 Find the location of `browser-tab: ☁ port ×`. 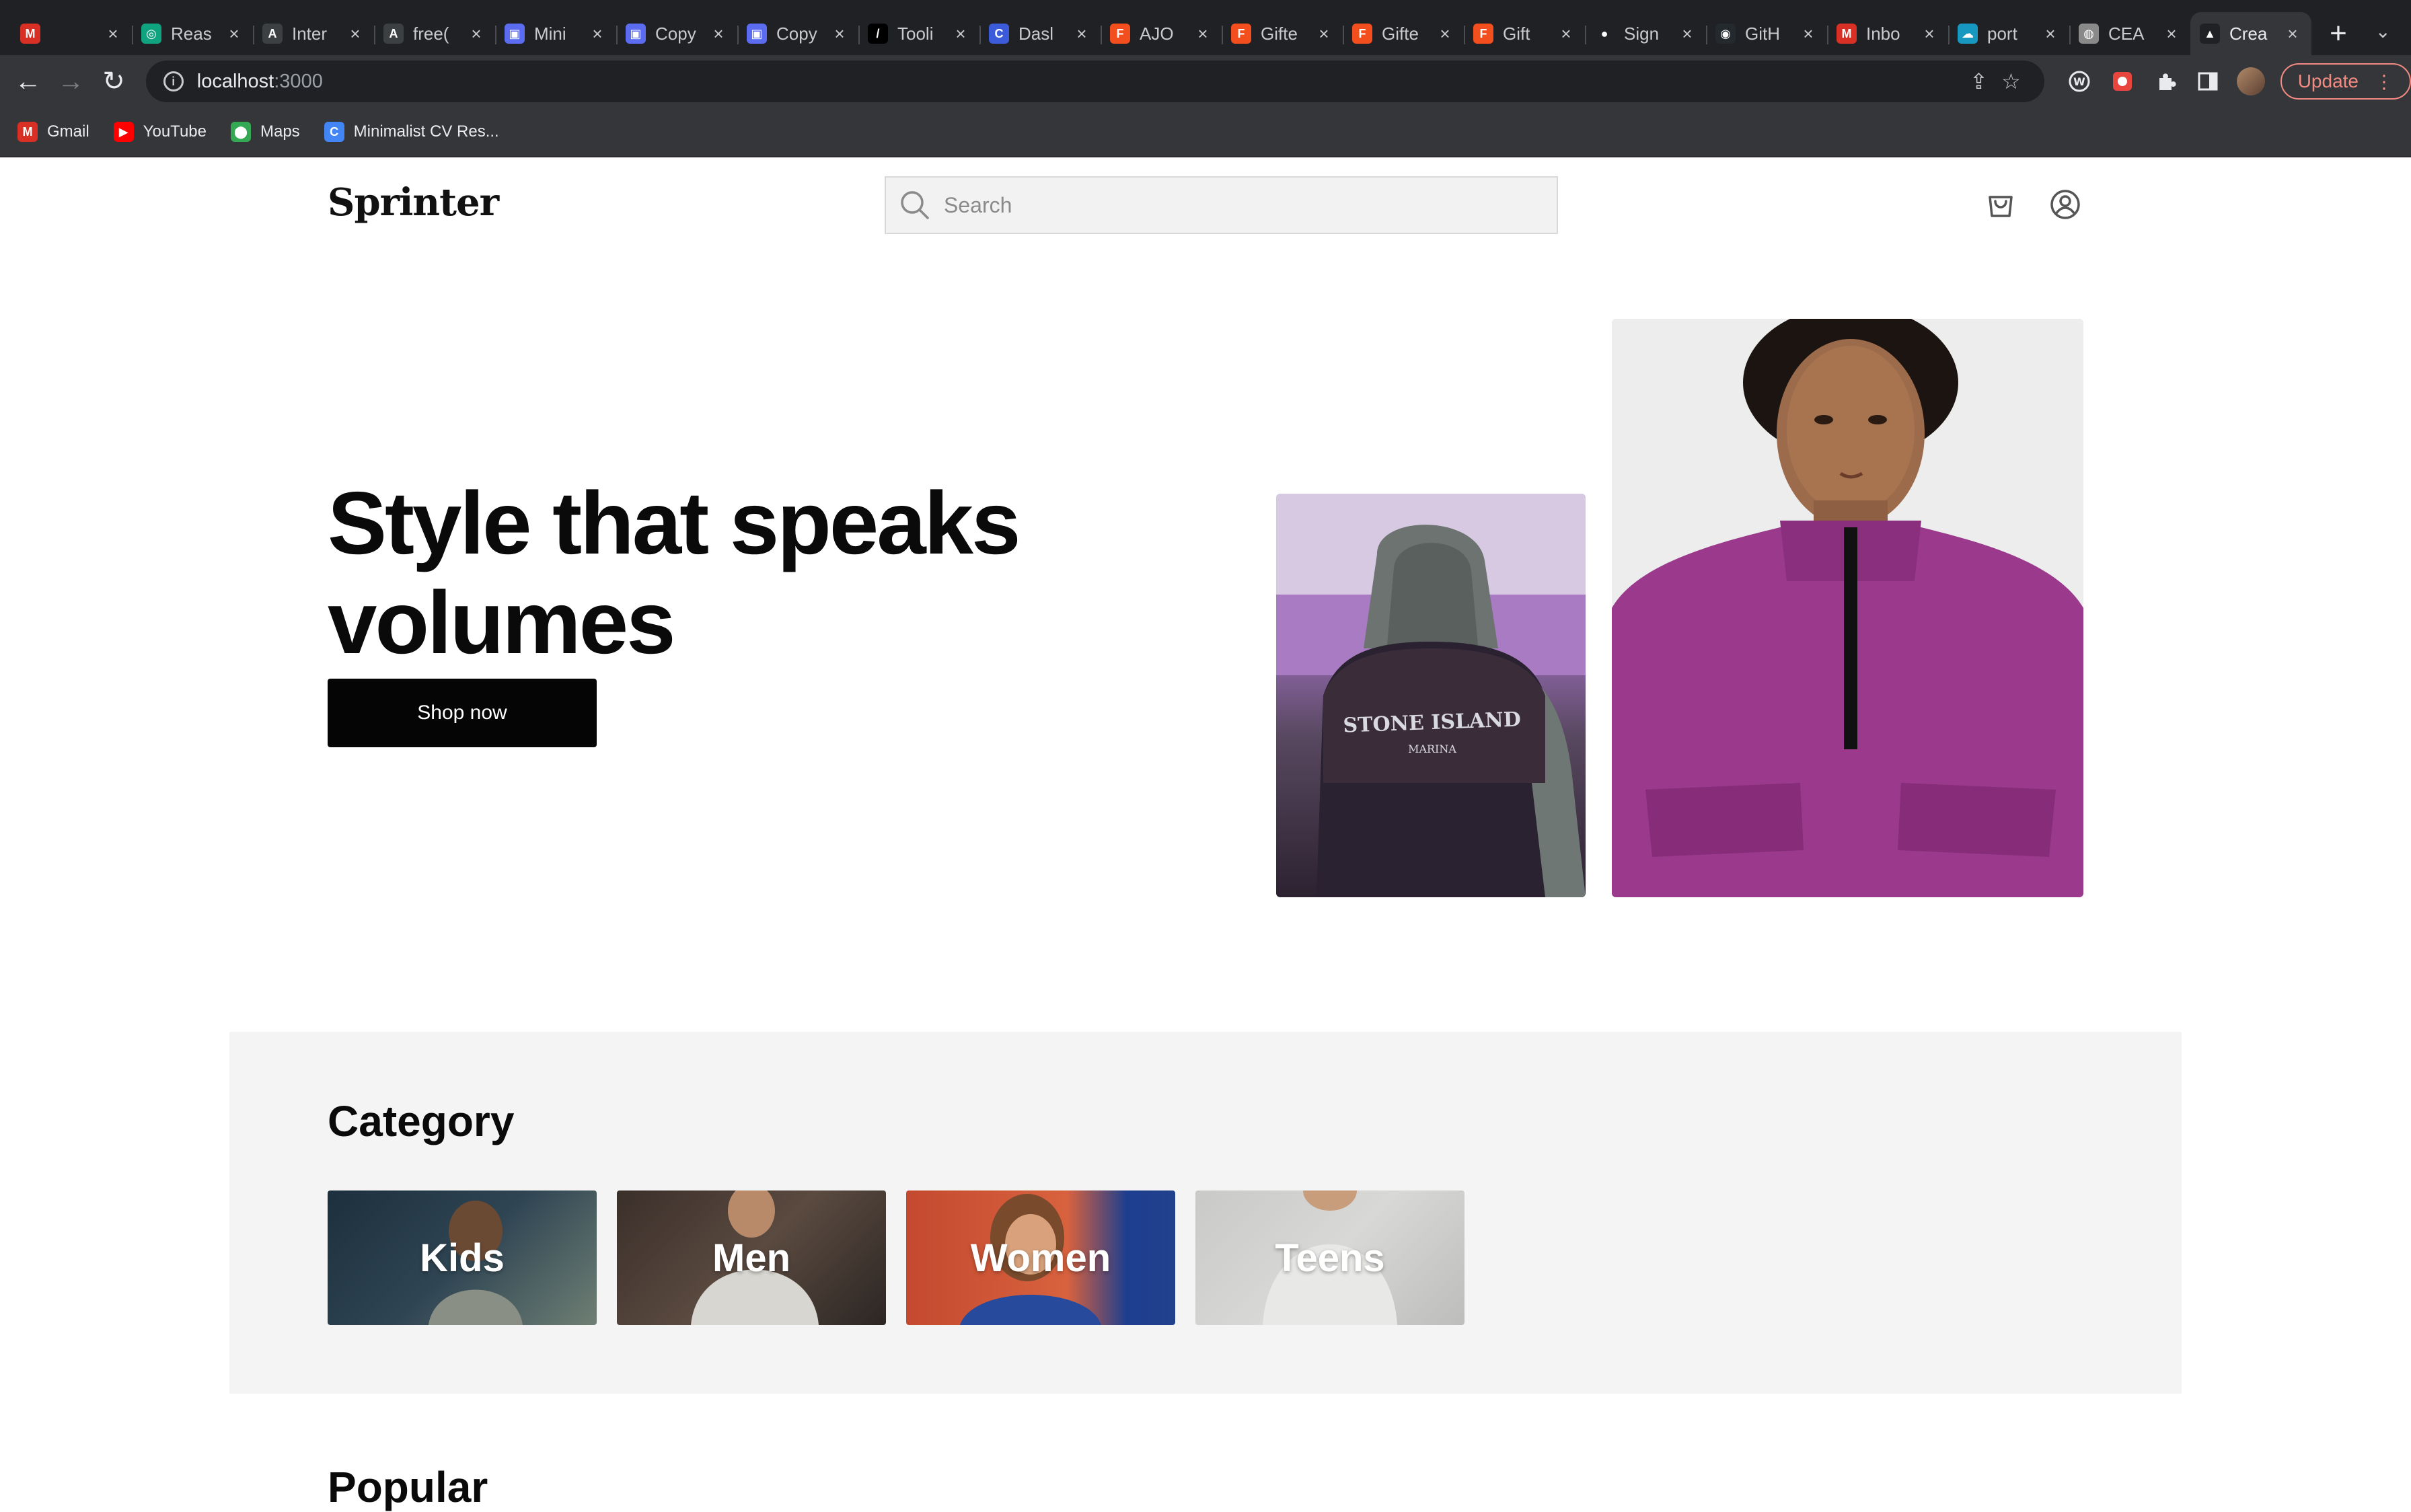

browser-tab: ☁ port × is located at coordinates (2009, 33).